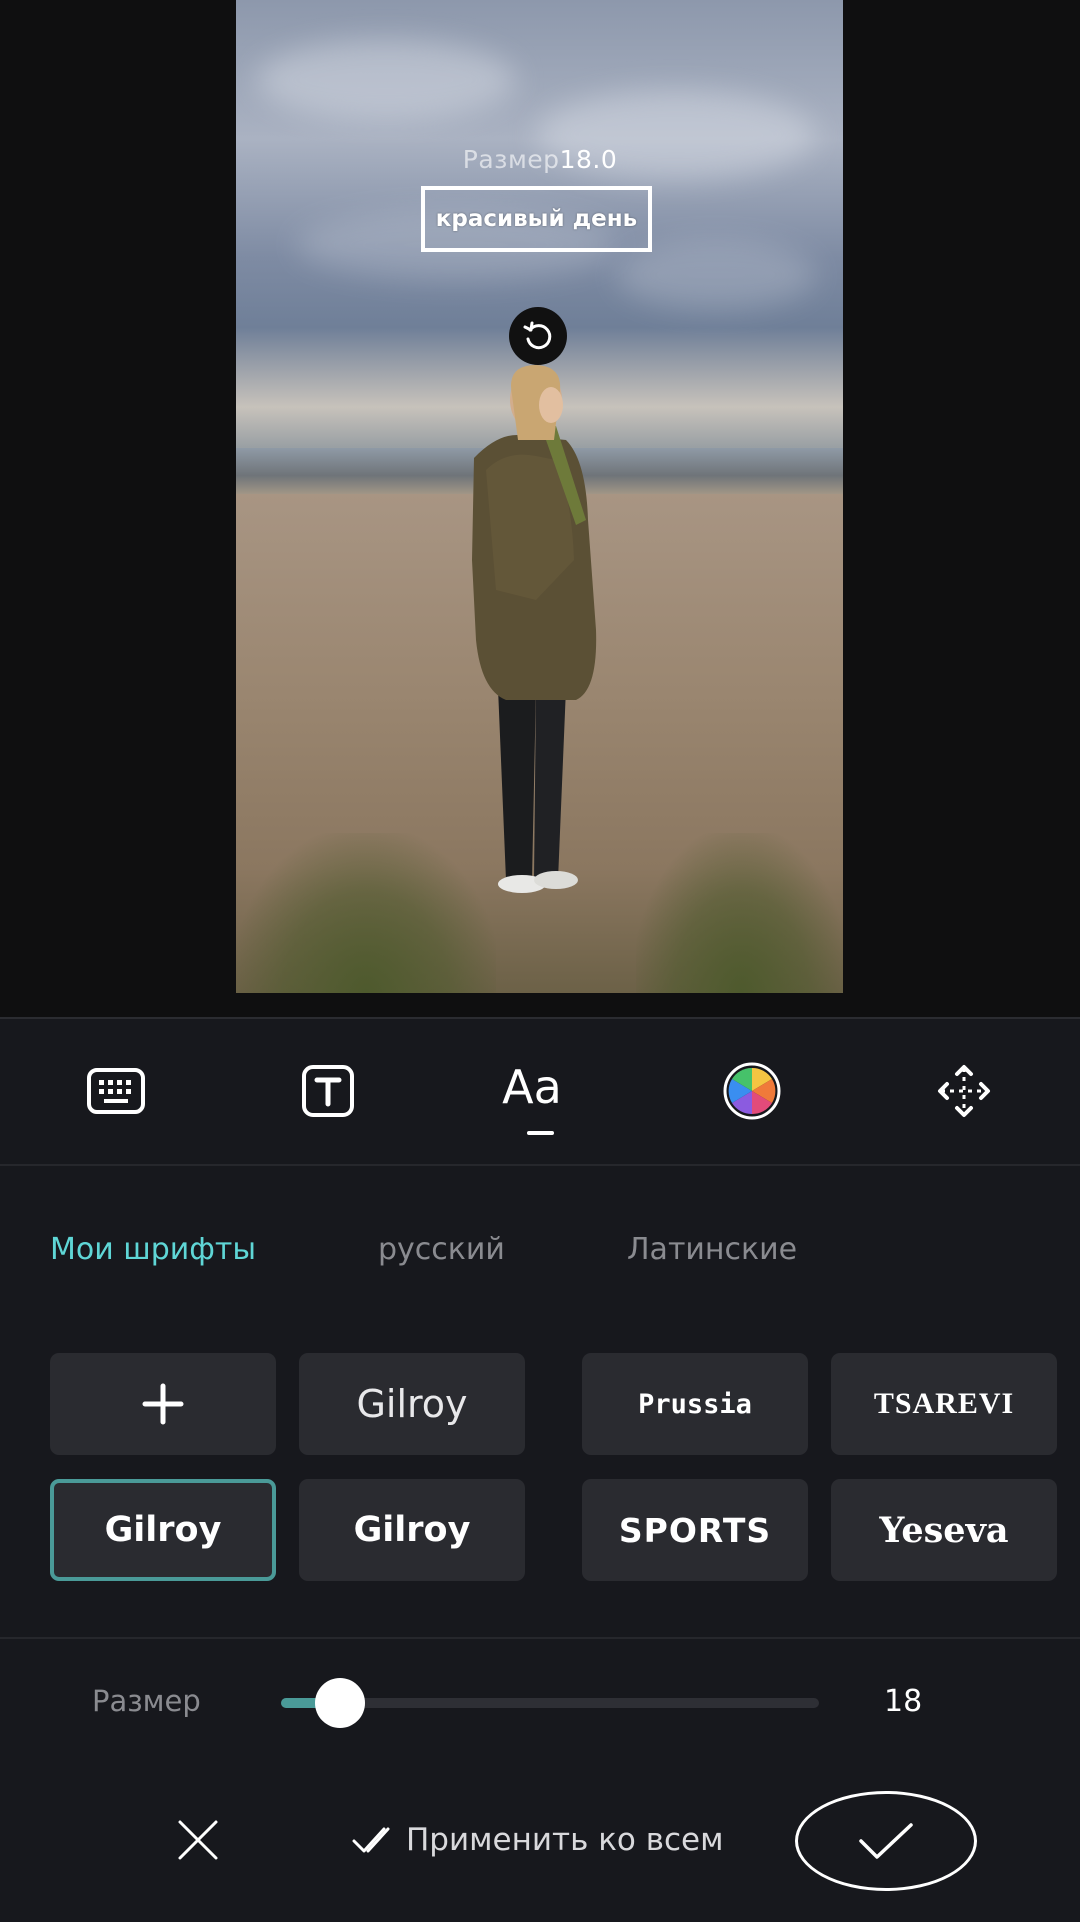 The height and width of the screenshot is (1922, 1080). I want to click on font-option-gilroy-bold: Gilroy, so click(412, 1530).